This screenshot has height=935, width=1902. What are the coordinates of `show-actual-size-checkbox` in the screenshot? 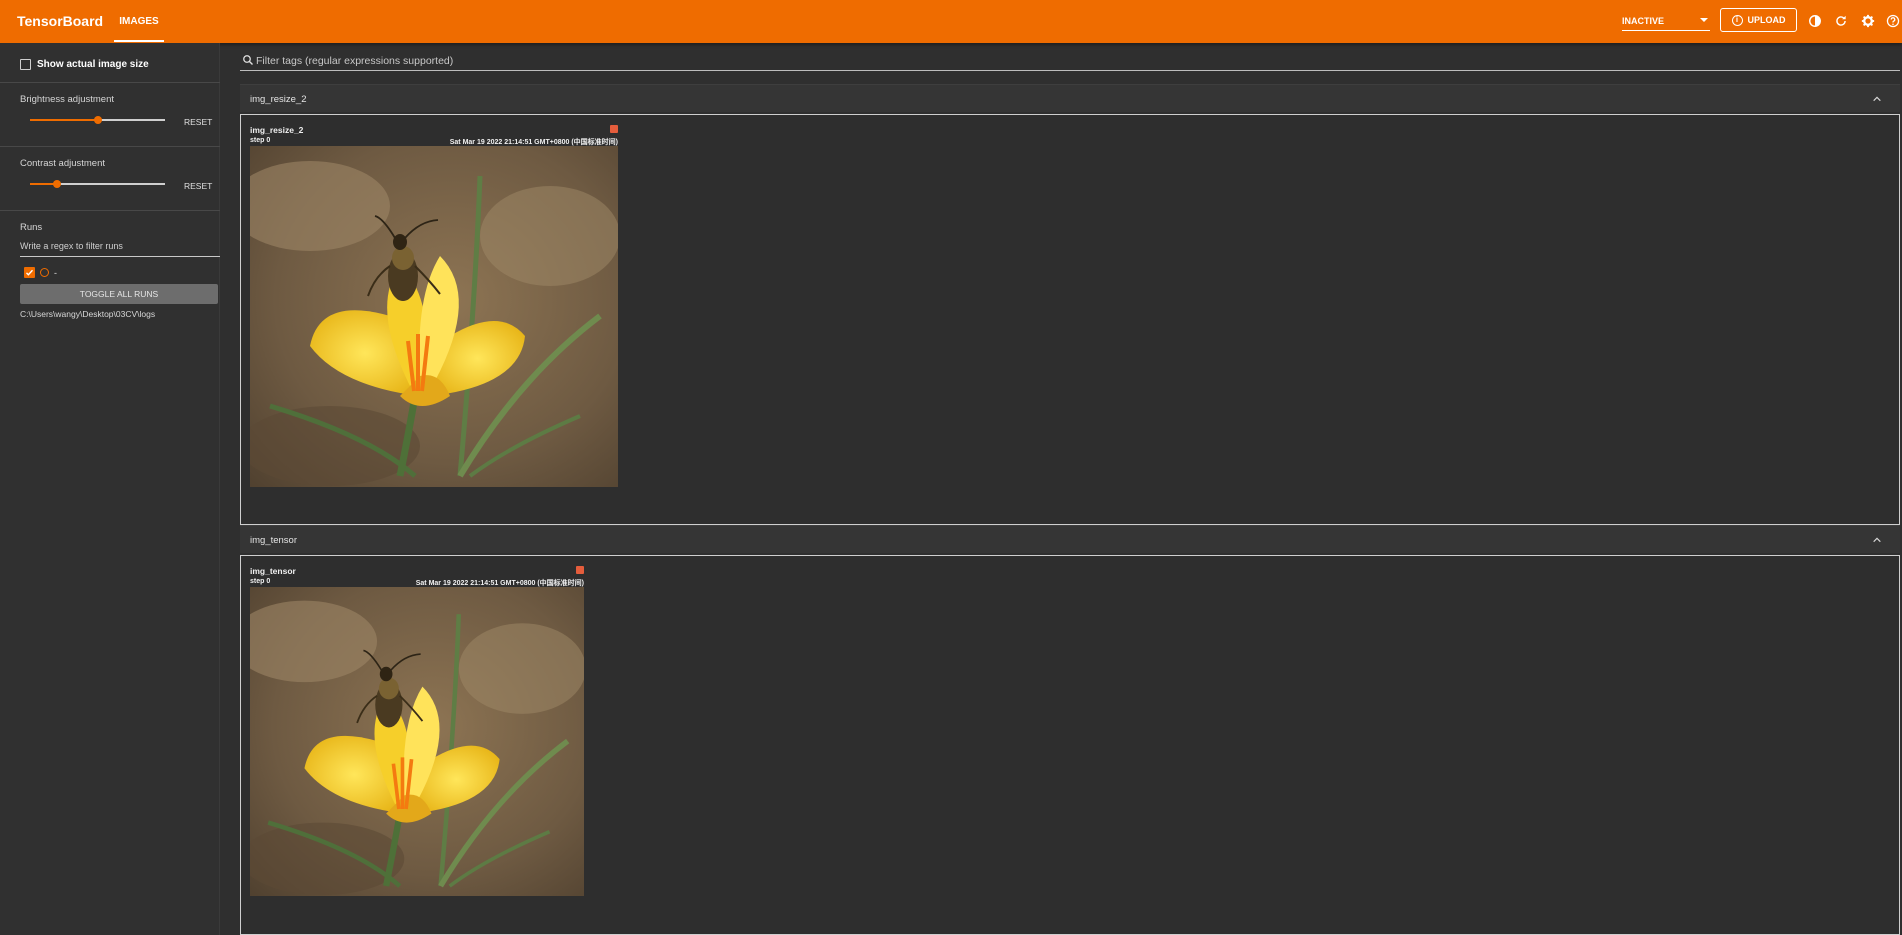 It's located at (25, 64).